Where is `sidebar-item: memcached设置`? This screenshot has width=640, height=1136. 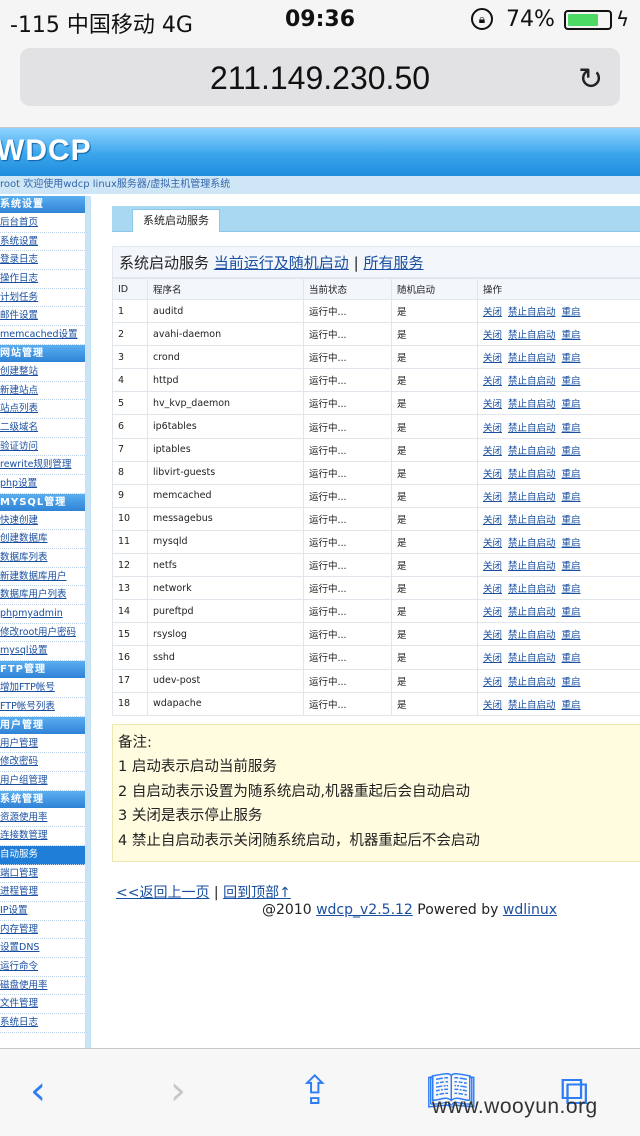 sidebar-item: memcached设置 is located at coordinates (42, 335).